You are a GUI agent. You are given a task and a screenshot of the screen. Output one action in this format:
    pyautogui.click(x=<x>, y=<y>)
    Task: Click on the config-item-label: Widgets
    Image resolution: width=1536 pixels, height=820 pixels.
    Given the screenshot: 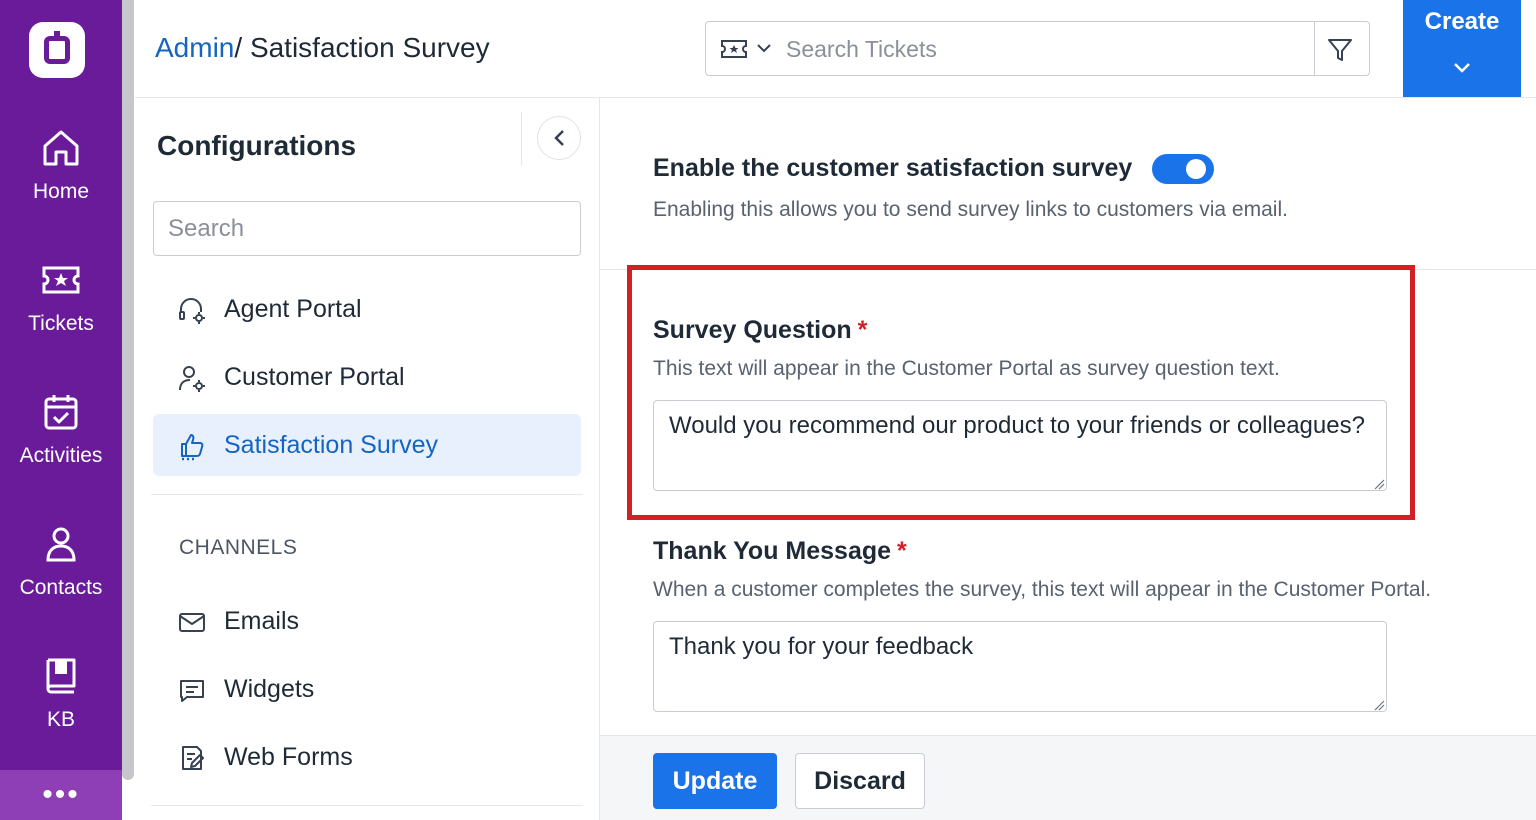 What is the action you would take?
    pyautogui.click(x=269, y=689)
    